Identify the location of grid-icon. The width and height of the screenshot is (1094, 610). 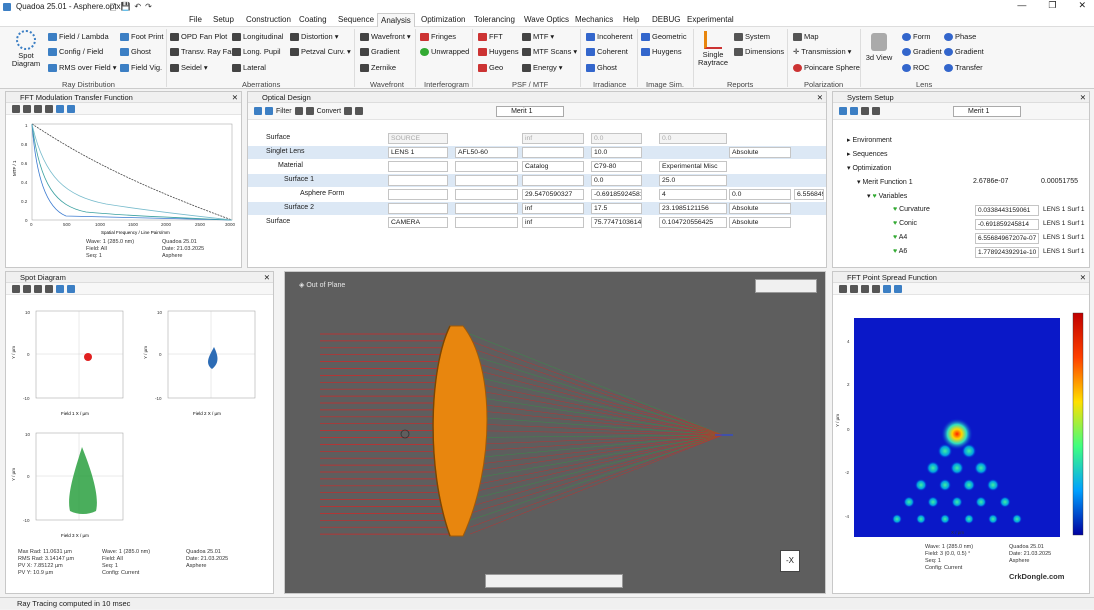
(887, 289).